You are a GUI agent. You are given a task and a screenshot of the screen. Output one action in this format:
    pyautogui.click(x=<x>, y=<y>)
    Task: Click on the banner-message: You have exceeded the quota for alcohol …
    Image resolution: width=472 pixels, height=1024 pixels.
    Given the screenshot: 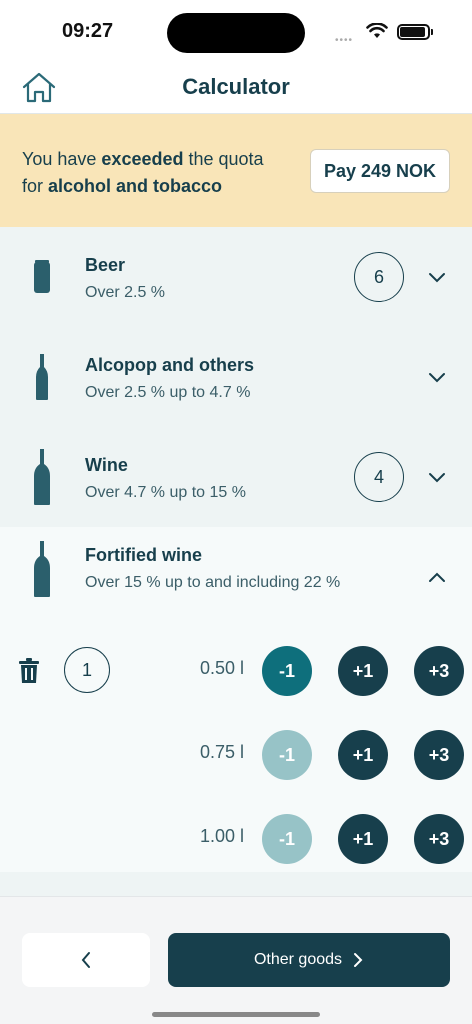 What is the action you would take?
    pyautogui.click(x=143, y=172)
    